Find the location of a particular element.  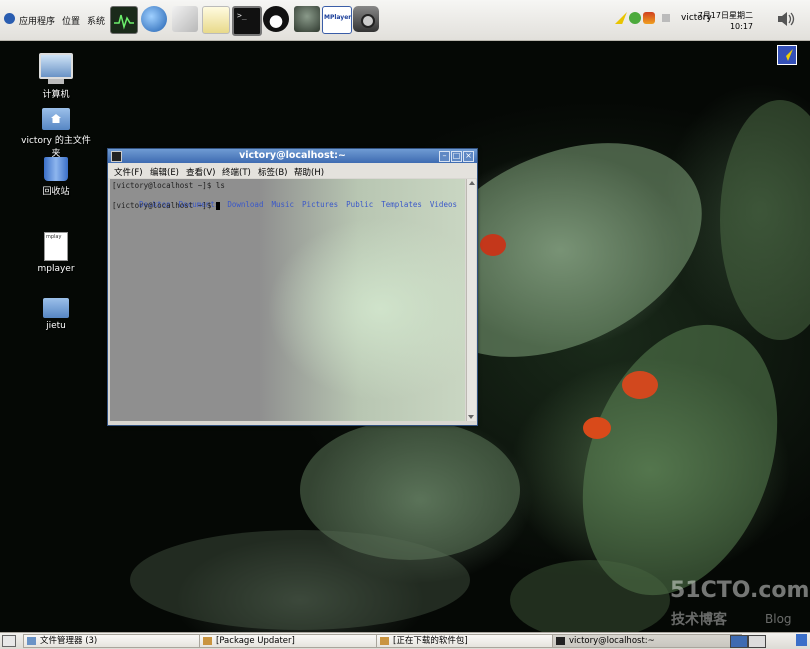

menu-edit: 编辑(E) is located at coordinates (164, 172).